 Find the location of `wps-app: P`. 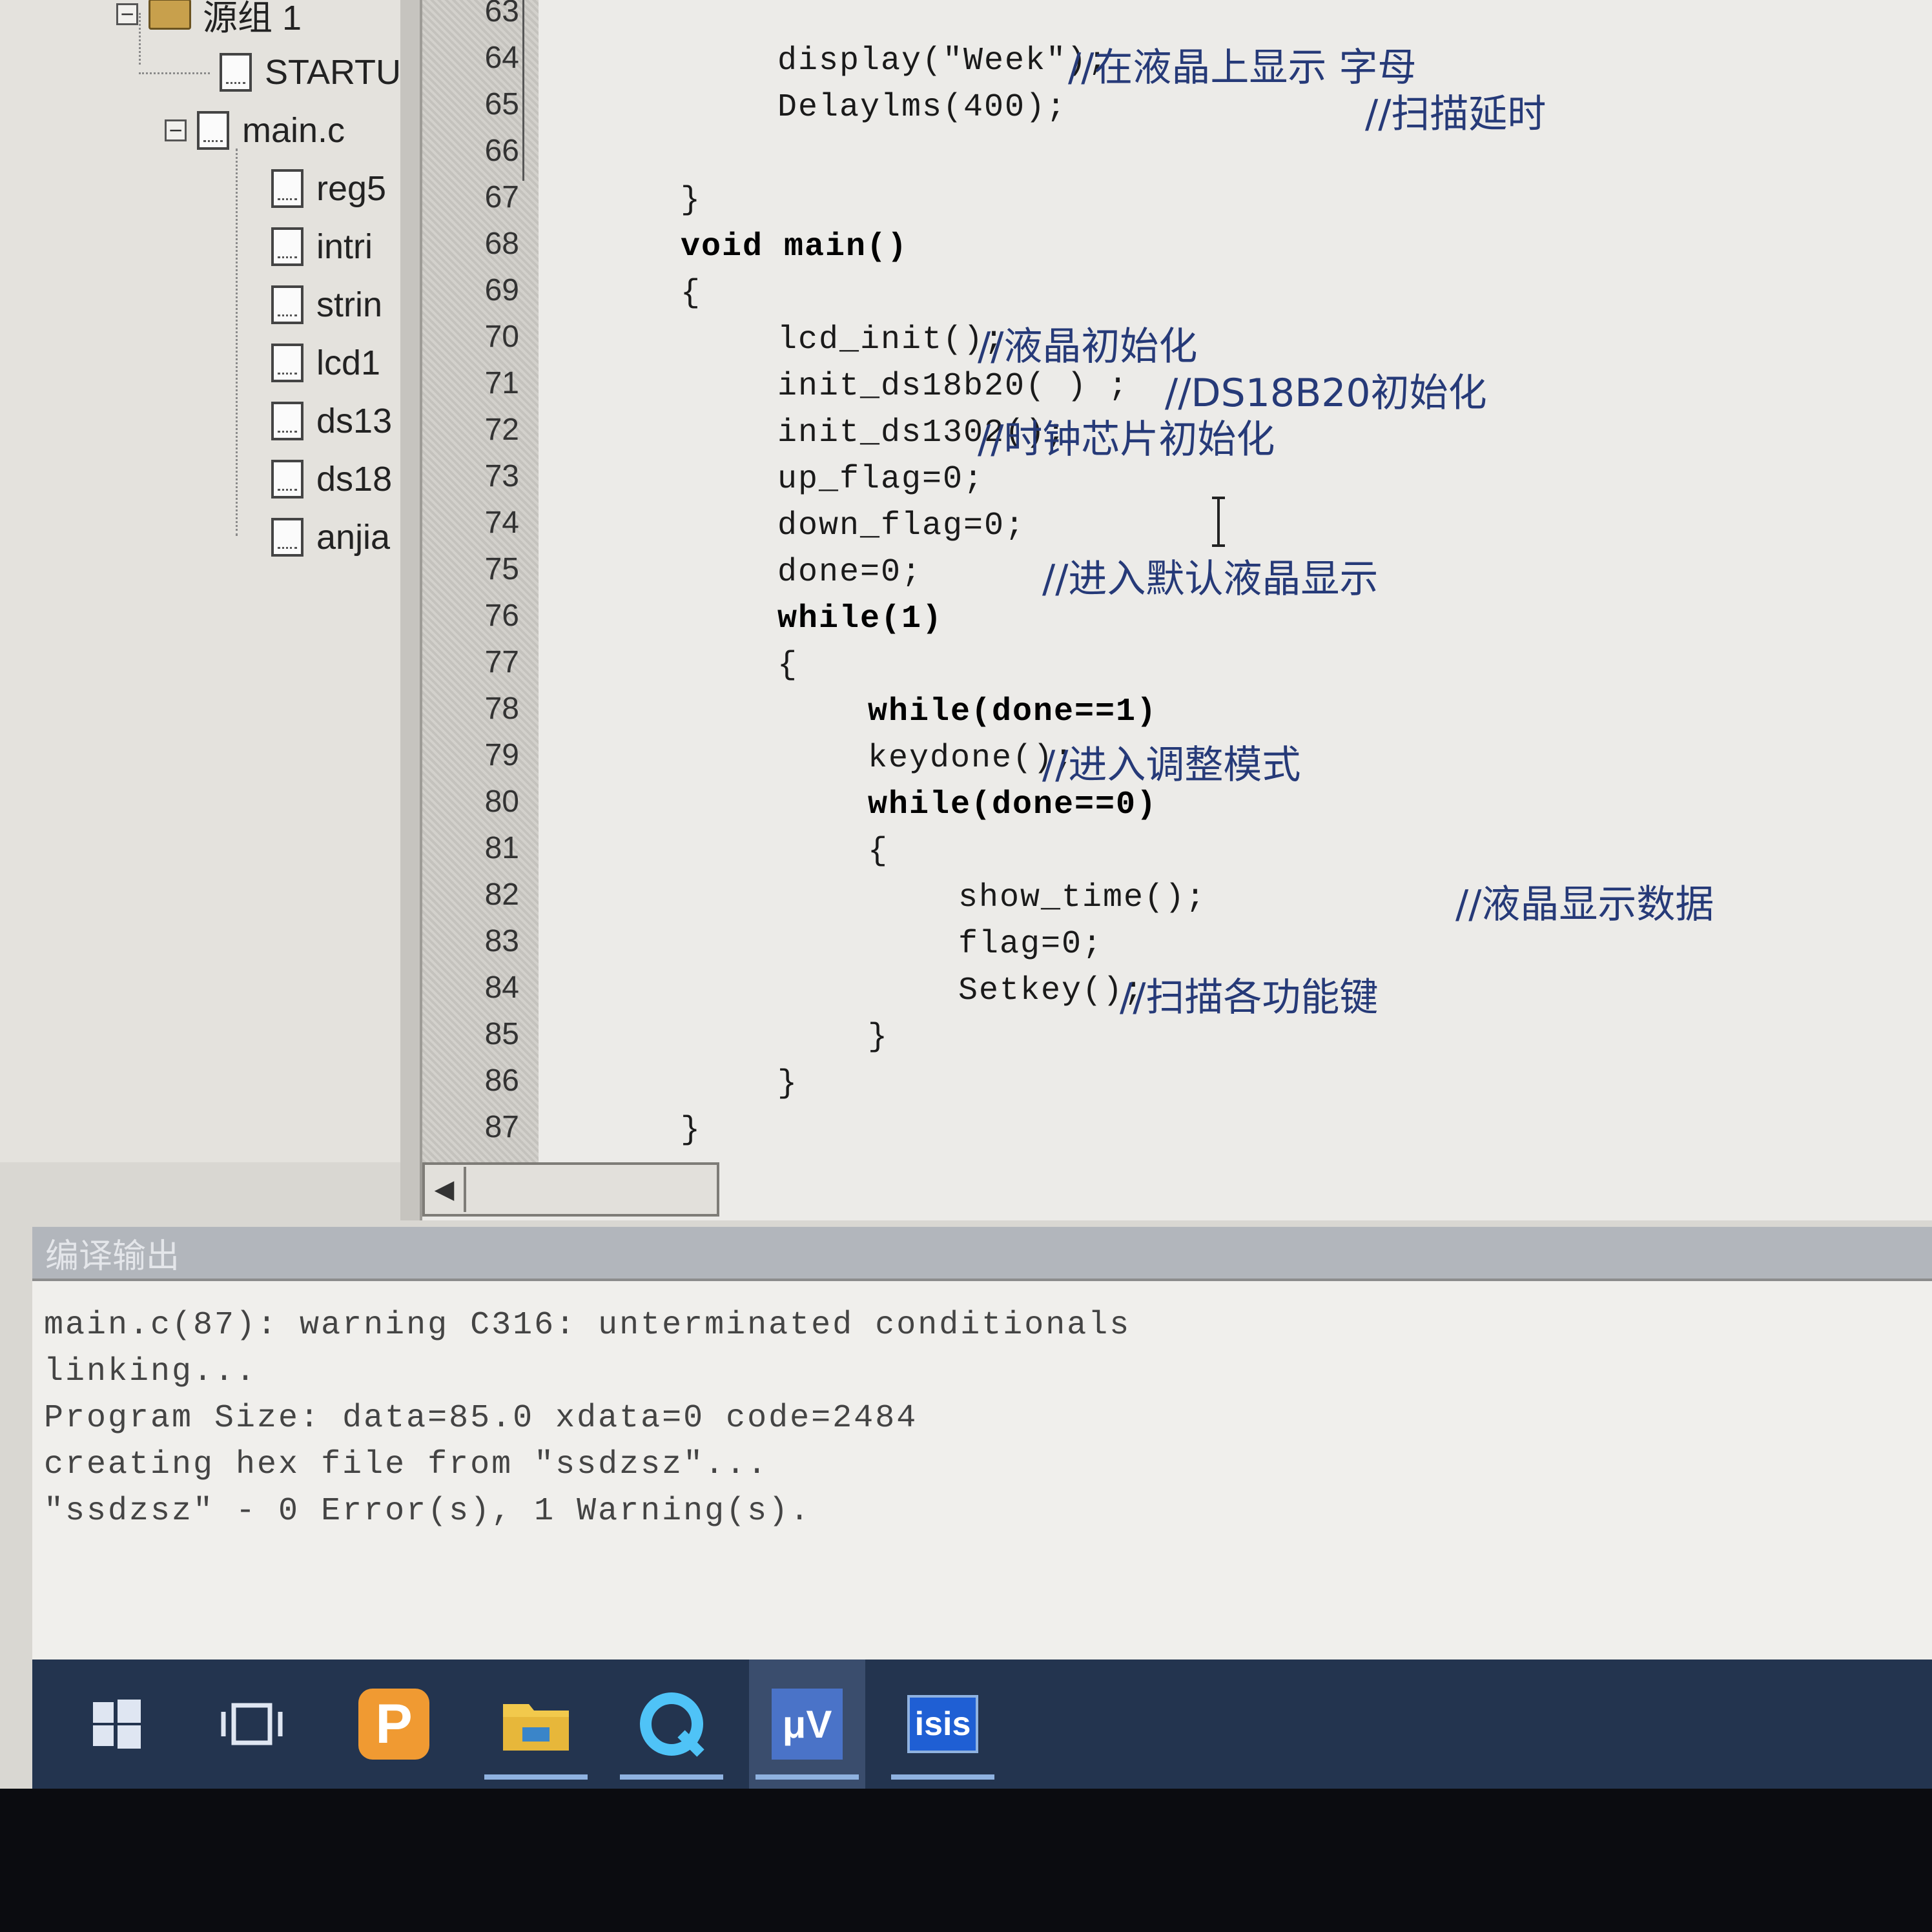

wps-app: P is located at coordinates (394, 1724).